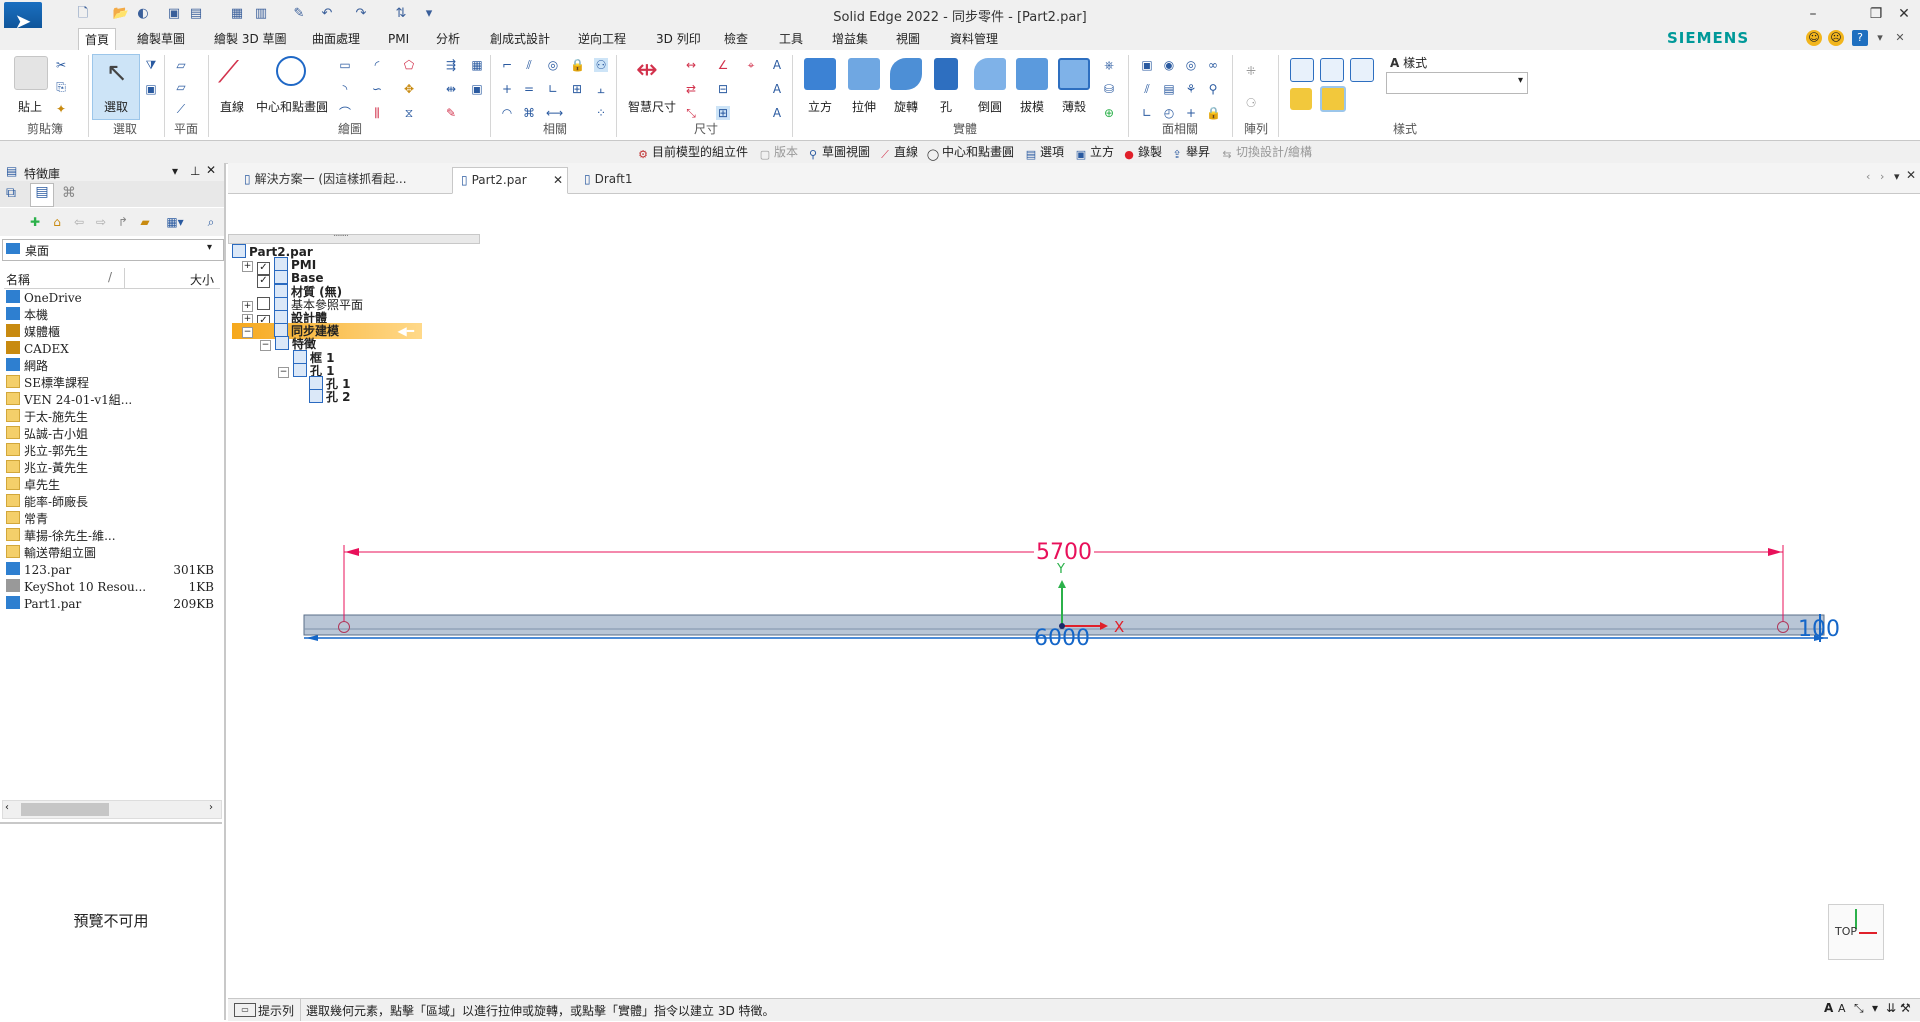 The width and height of the screenshot is (1920, 1022). I want to click on tab-data-management: 資料管理, so click(974, 39).